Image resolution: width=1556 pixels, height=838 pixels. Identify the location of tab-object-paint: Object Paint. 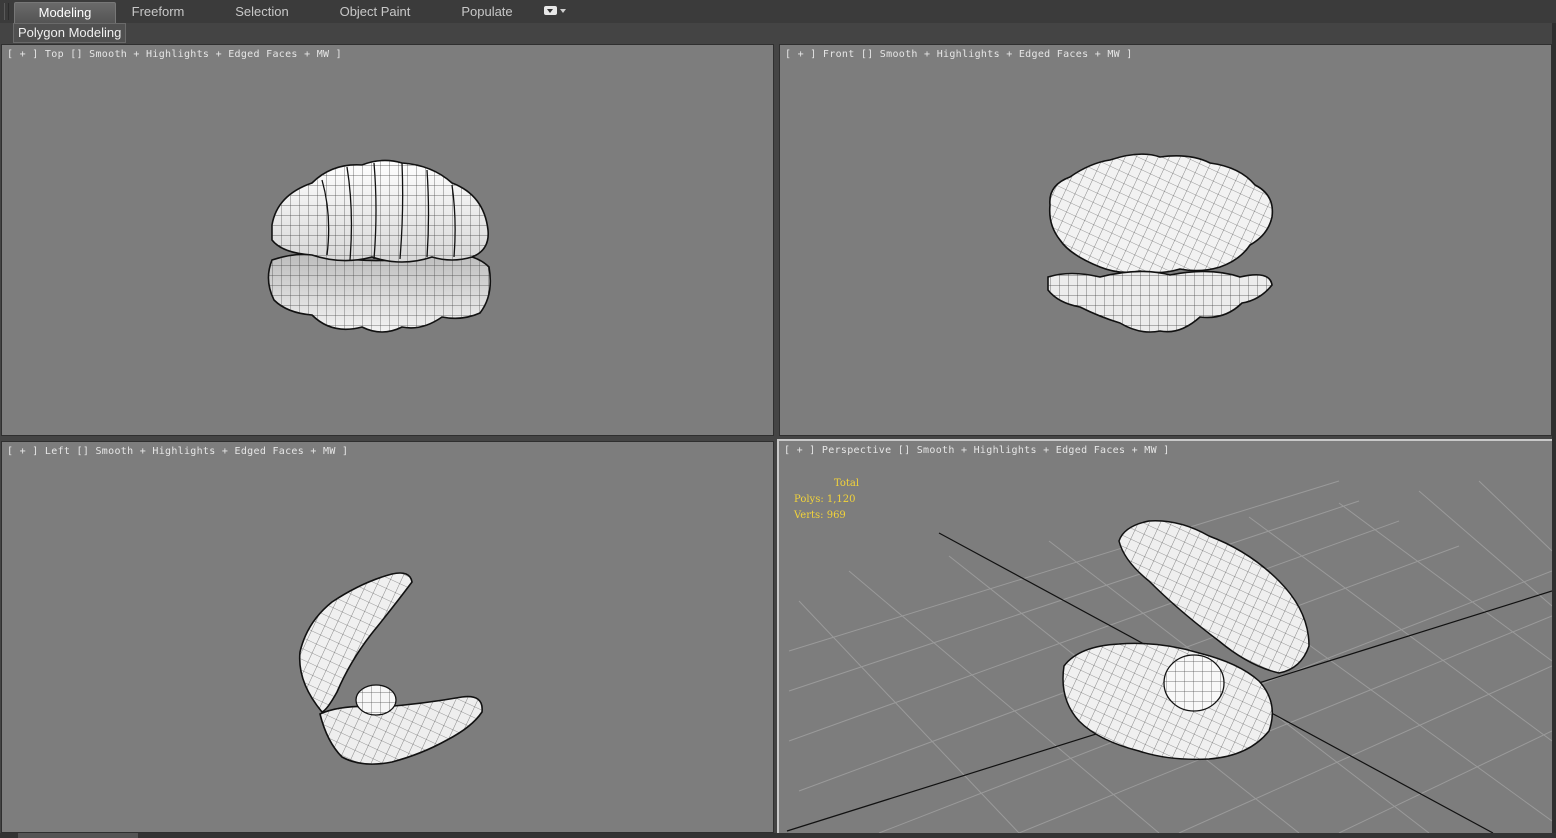
(375, 12).